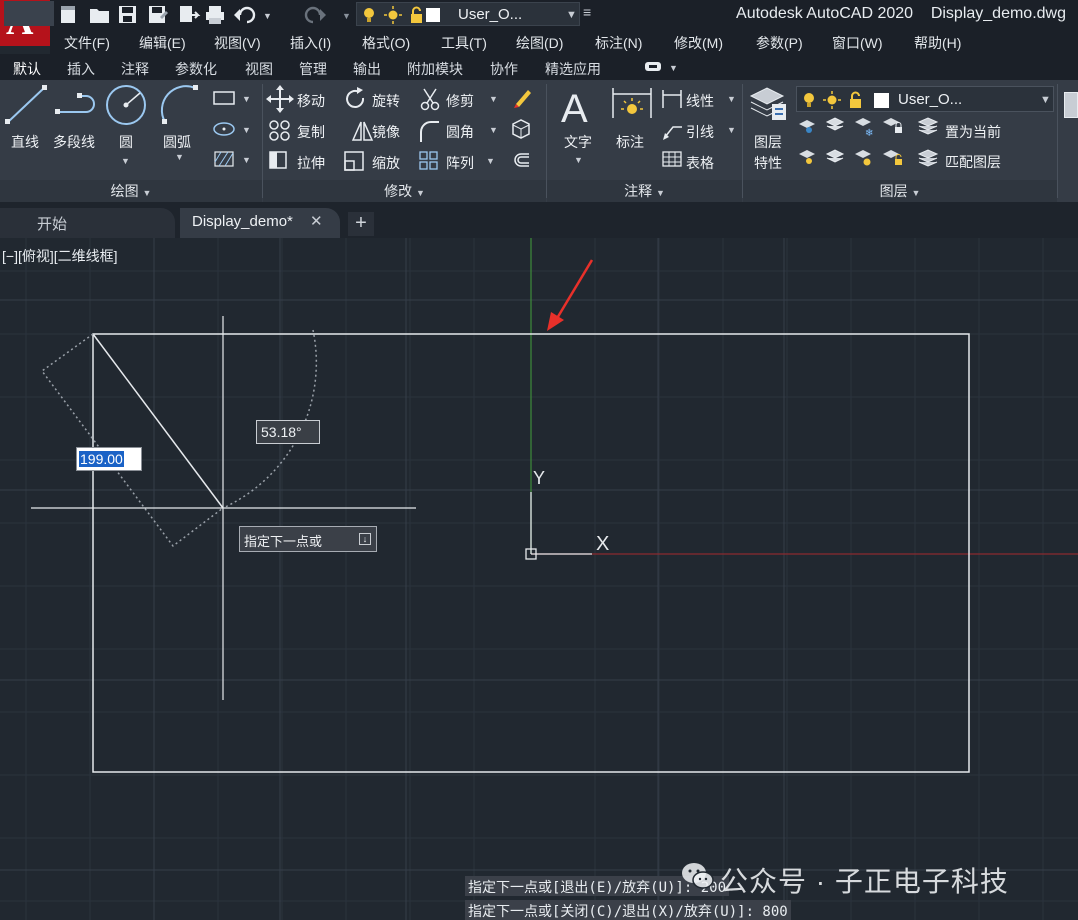 This screenshot has width=1078, height=920. I want to click on fillet-button: 圆角, so click(460, 132).